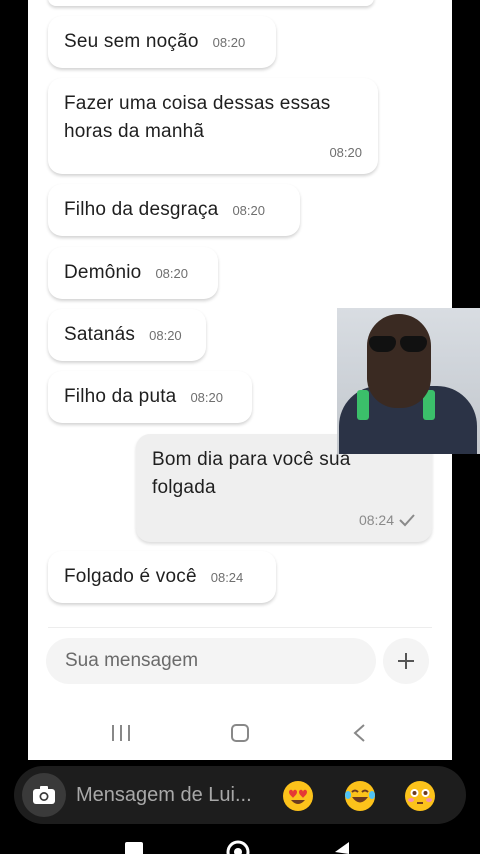  I want to click on camera-button, so click(44, 795).